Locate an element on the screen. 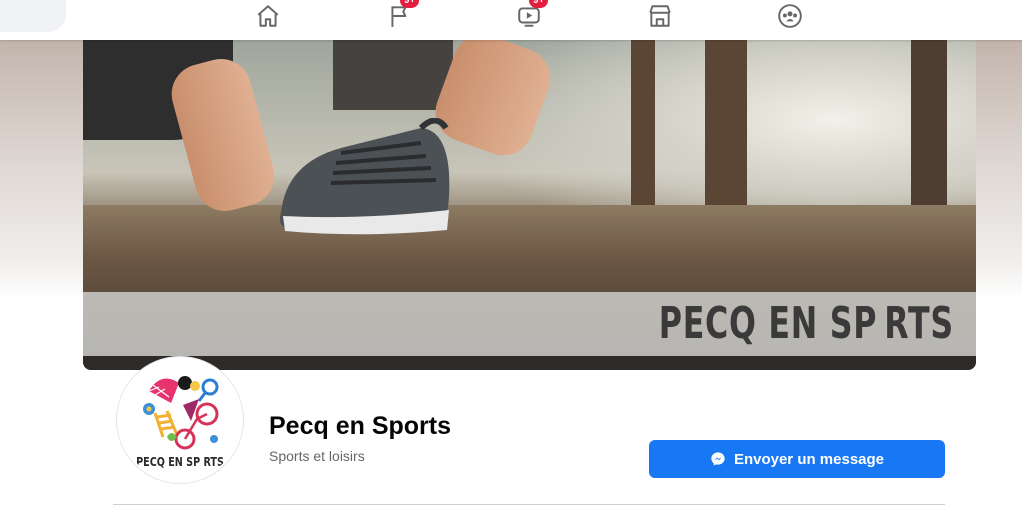  messenger-icon is located at coordinates (718, 459).